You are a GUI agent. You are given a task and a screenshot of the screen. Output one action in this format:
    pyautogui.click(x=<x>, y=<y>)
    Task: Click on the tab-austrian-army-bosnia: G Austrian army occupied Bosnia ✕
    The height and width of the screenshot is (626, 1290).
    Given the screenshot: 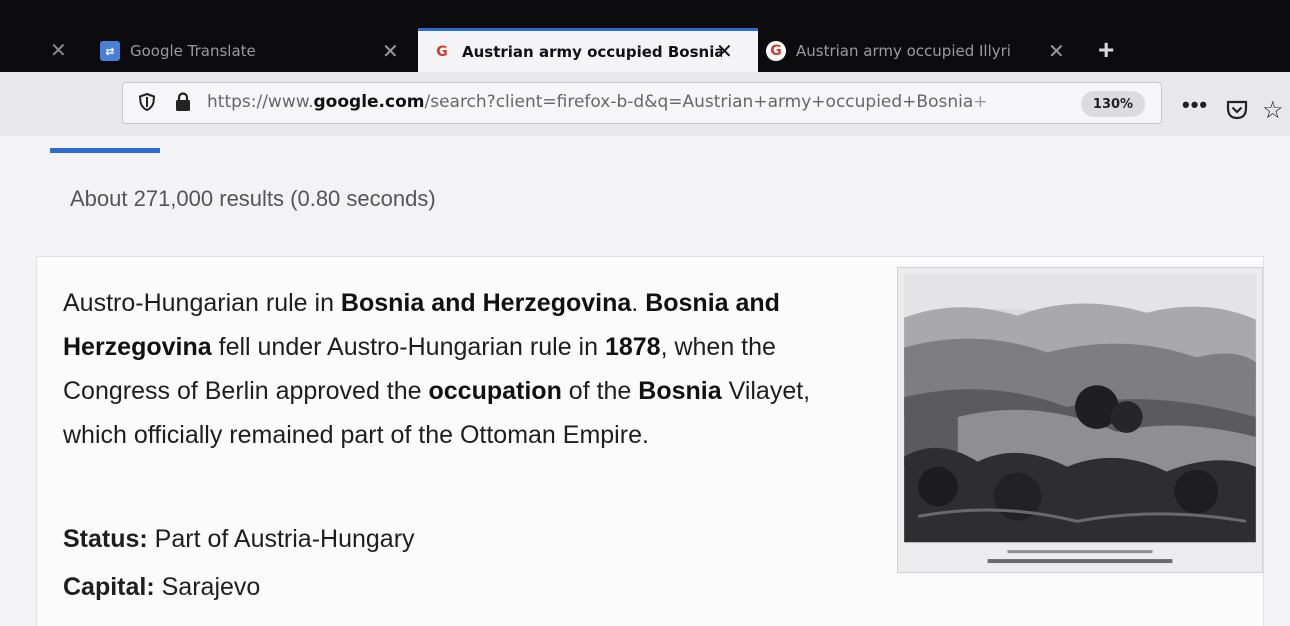 What is the action you would take?
    pyautogui.click(x=588, y=50)
    